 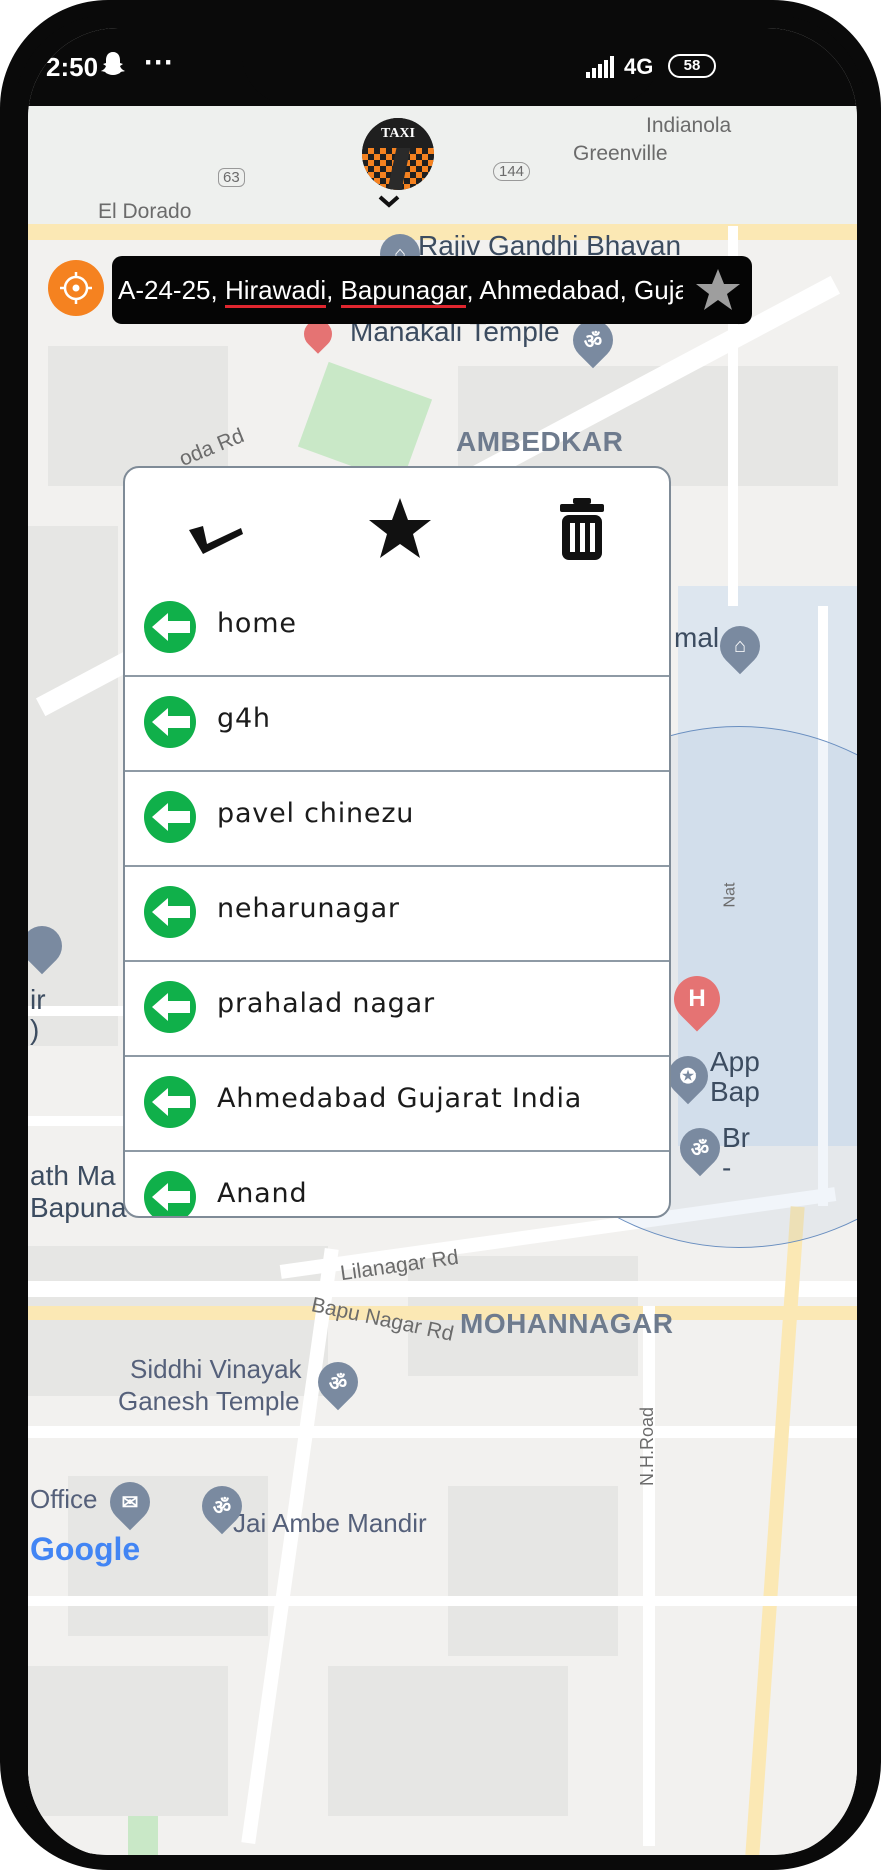 I want to click on list-item: Anand, so click(x=397, y=1184).